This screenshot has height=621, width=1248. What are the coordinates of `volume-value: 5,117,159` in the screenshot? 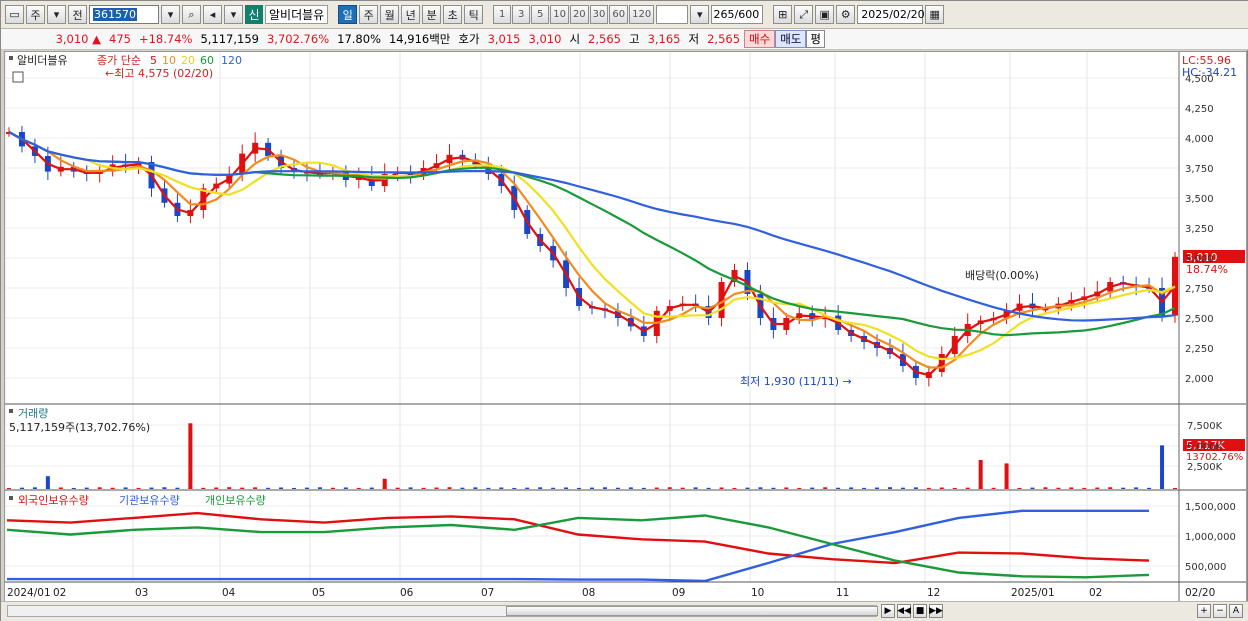 It's located at (229, 39).